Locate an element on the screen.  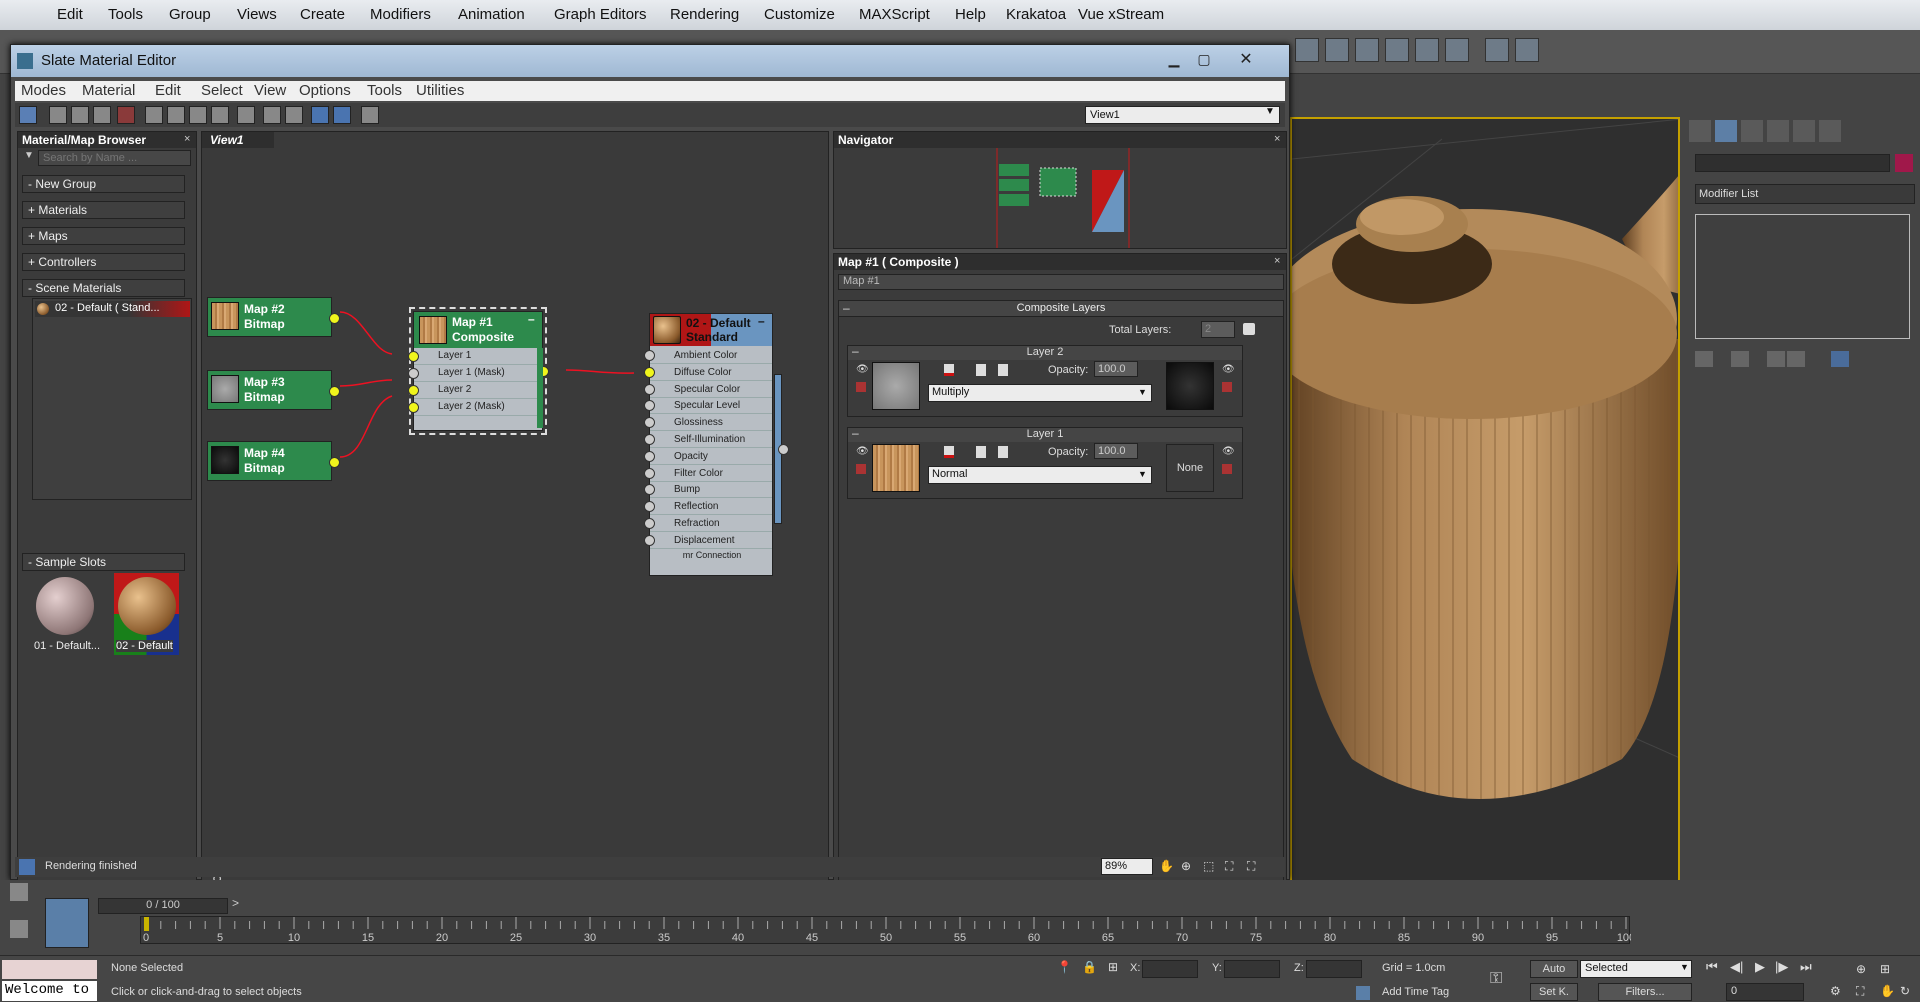
layer-mask-thumbnail is located at coordinates (1190, 386).